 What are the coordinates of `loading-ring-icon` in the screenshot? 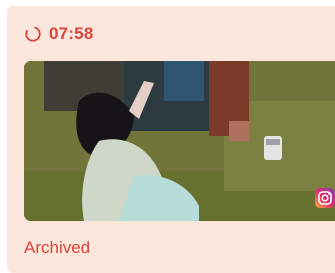 It's located at (33, 34).